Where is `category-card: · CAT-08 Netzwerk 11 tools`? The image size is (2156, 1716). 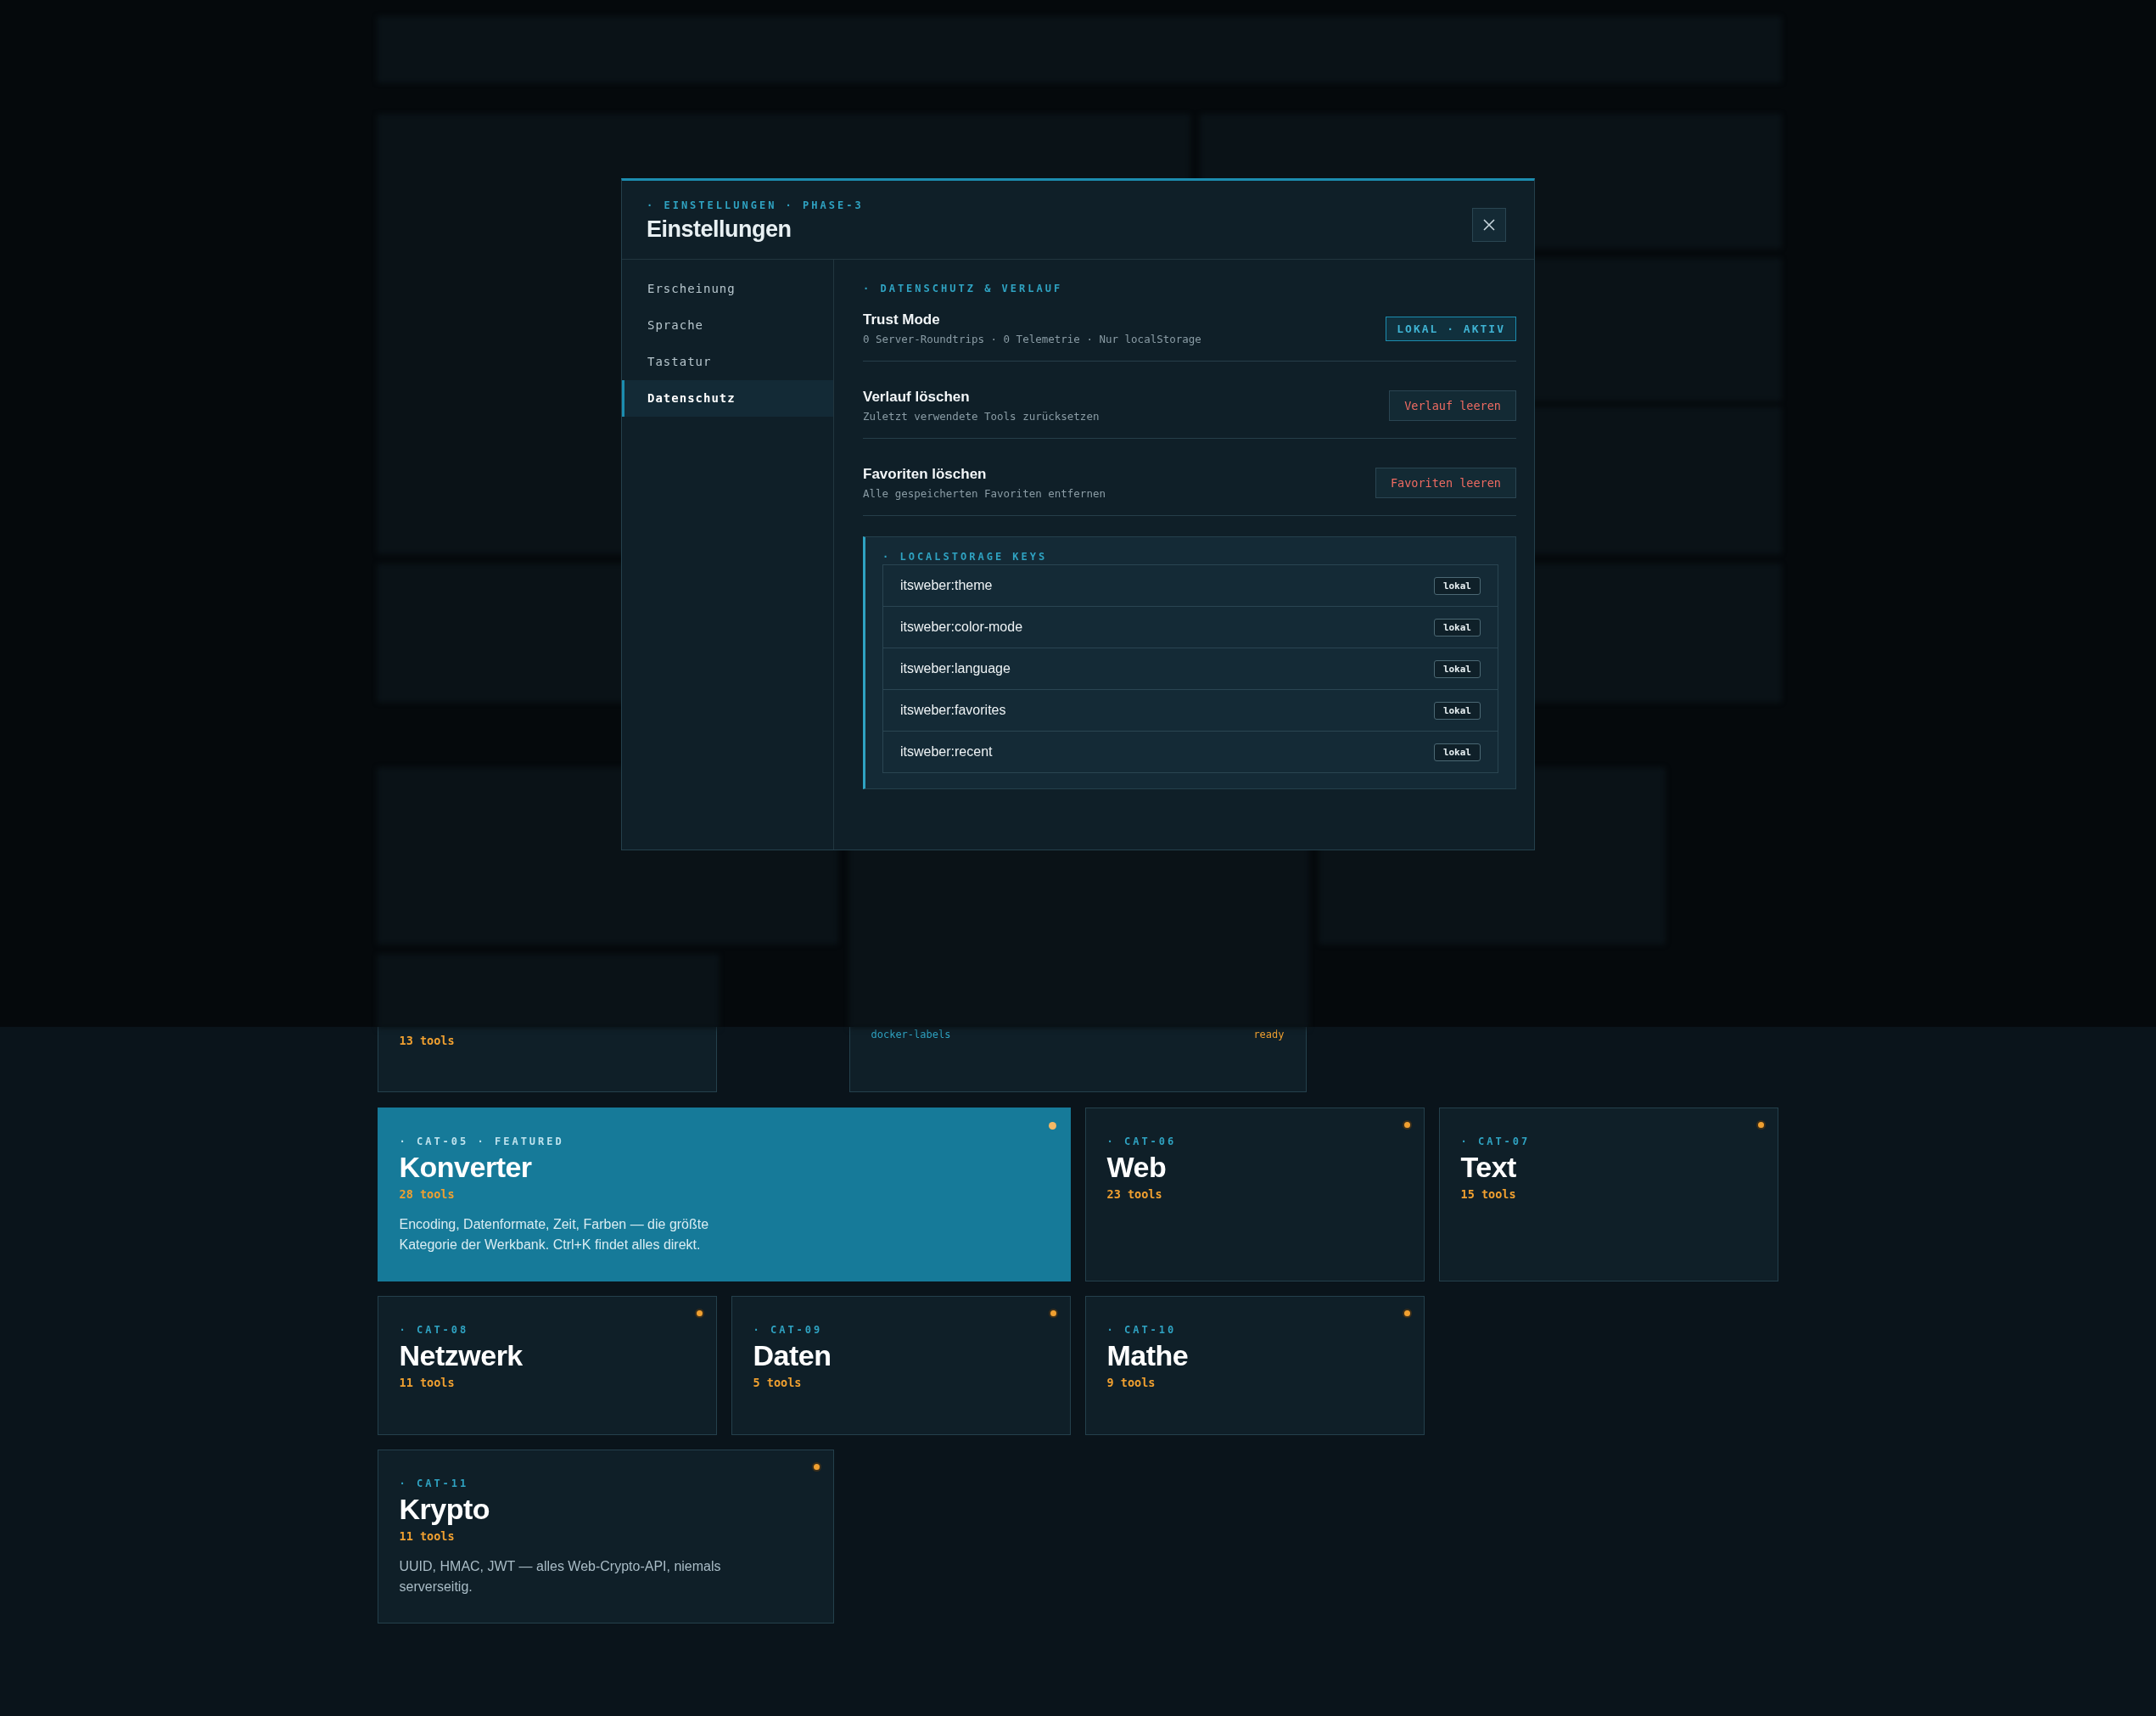
category-card: · CAT-08 Netzwerk 11 tools is located at coordinates (547, 1365).